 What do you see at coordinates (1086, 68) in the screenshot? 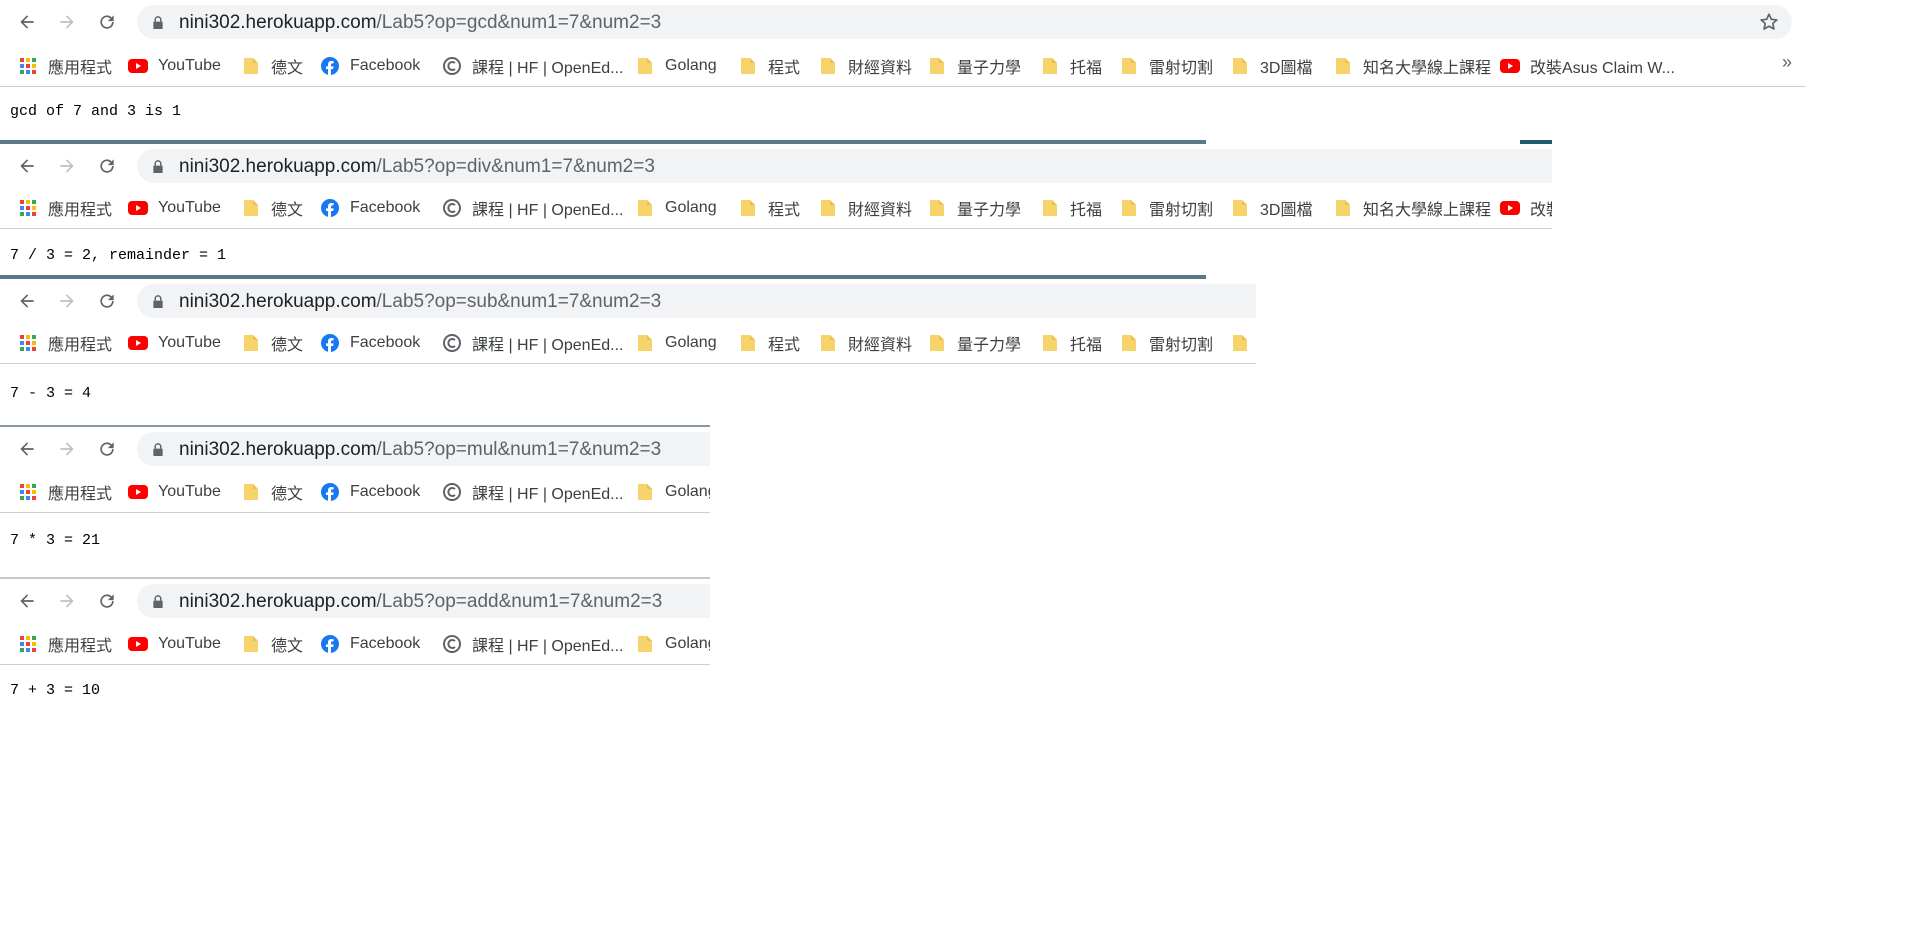
I see `bookmark-label: 托福` at bounding box center [1086, 68].